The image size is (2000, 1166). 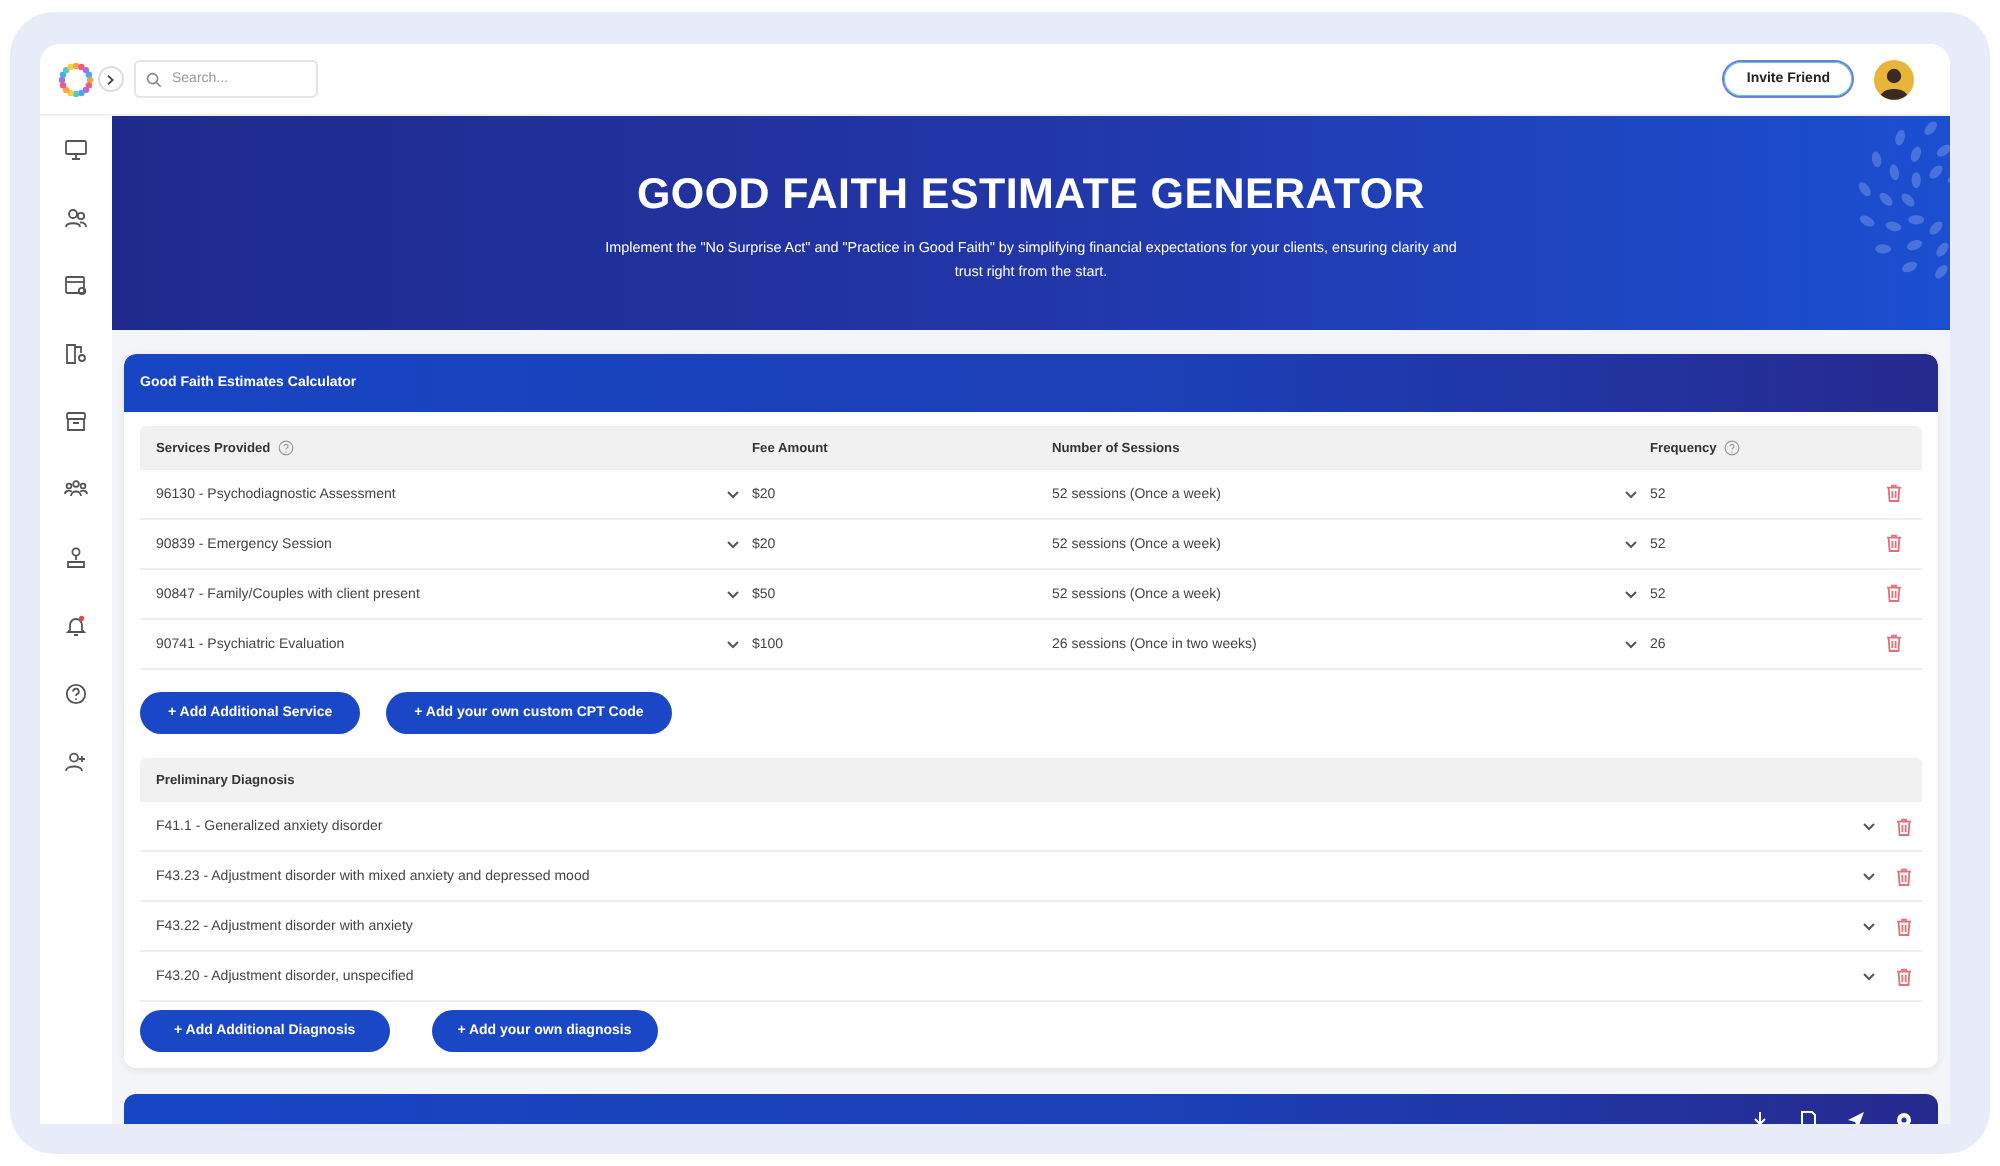 What do you see at coordinates (76, 694) in the screenshot?
I see `help-icon` at bounding box center [76, 694].